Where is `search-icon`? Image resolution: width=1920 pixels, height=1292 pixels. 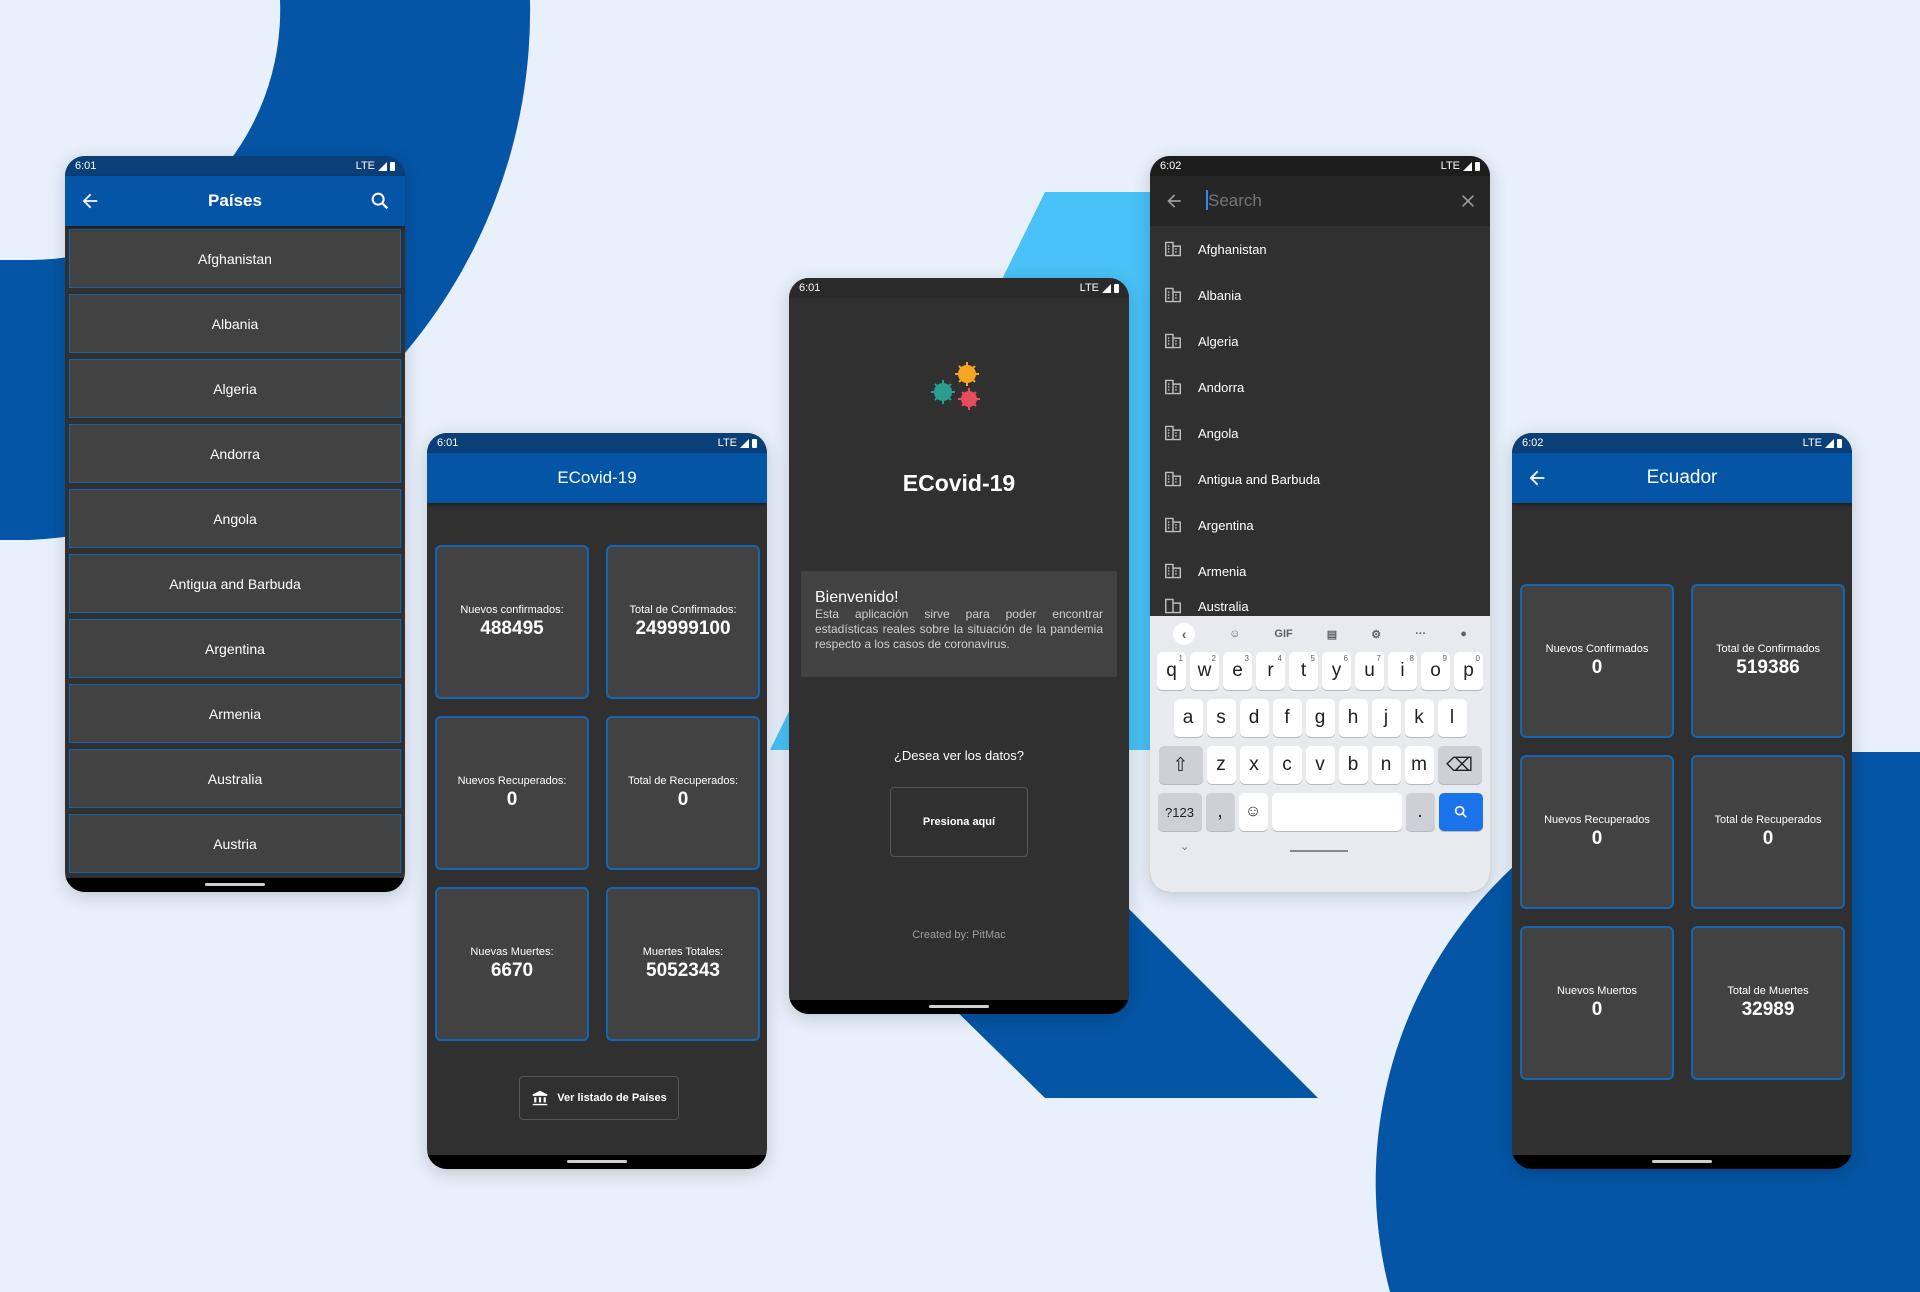 search-icon is located at coordinates (380, 201).